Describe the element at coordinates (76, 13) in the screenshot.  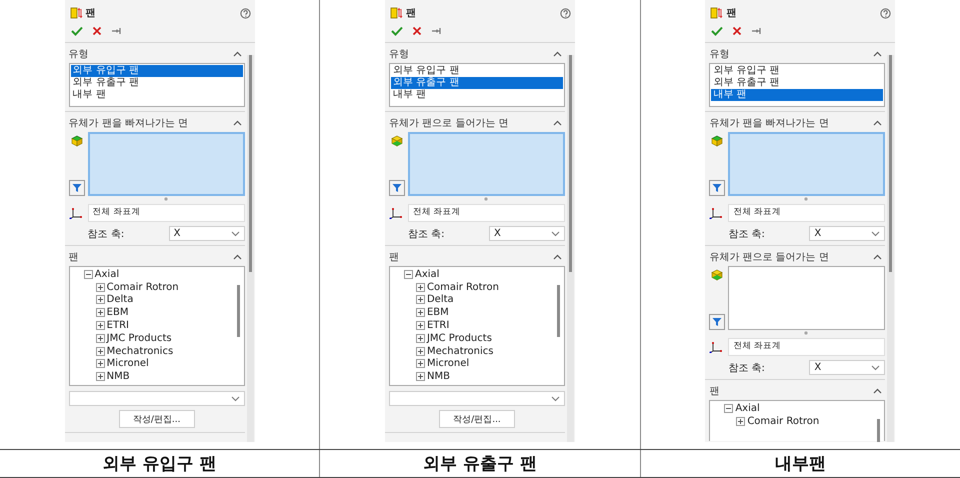
I see `fan-icon` at that location.